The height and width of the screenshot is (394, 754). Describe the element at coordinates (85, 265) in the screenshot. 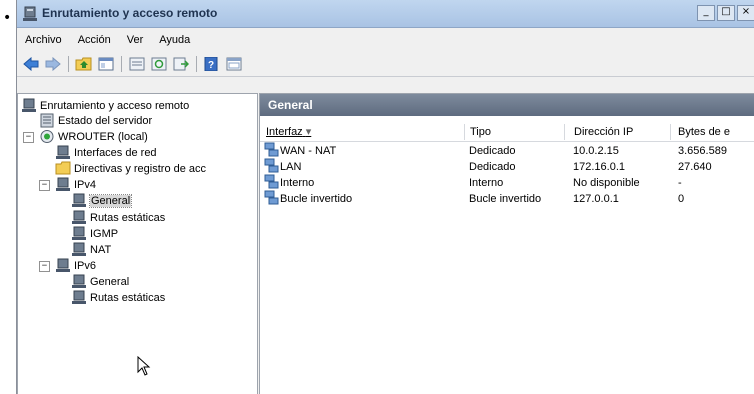

I see `tree-item-label: IPv6` at that location.